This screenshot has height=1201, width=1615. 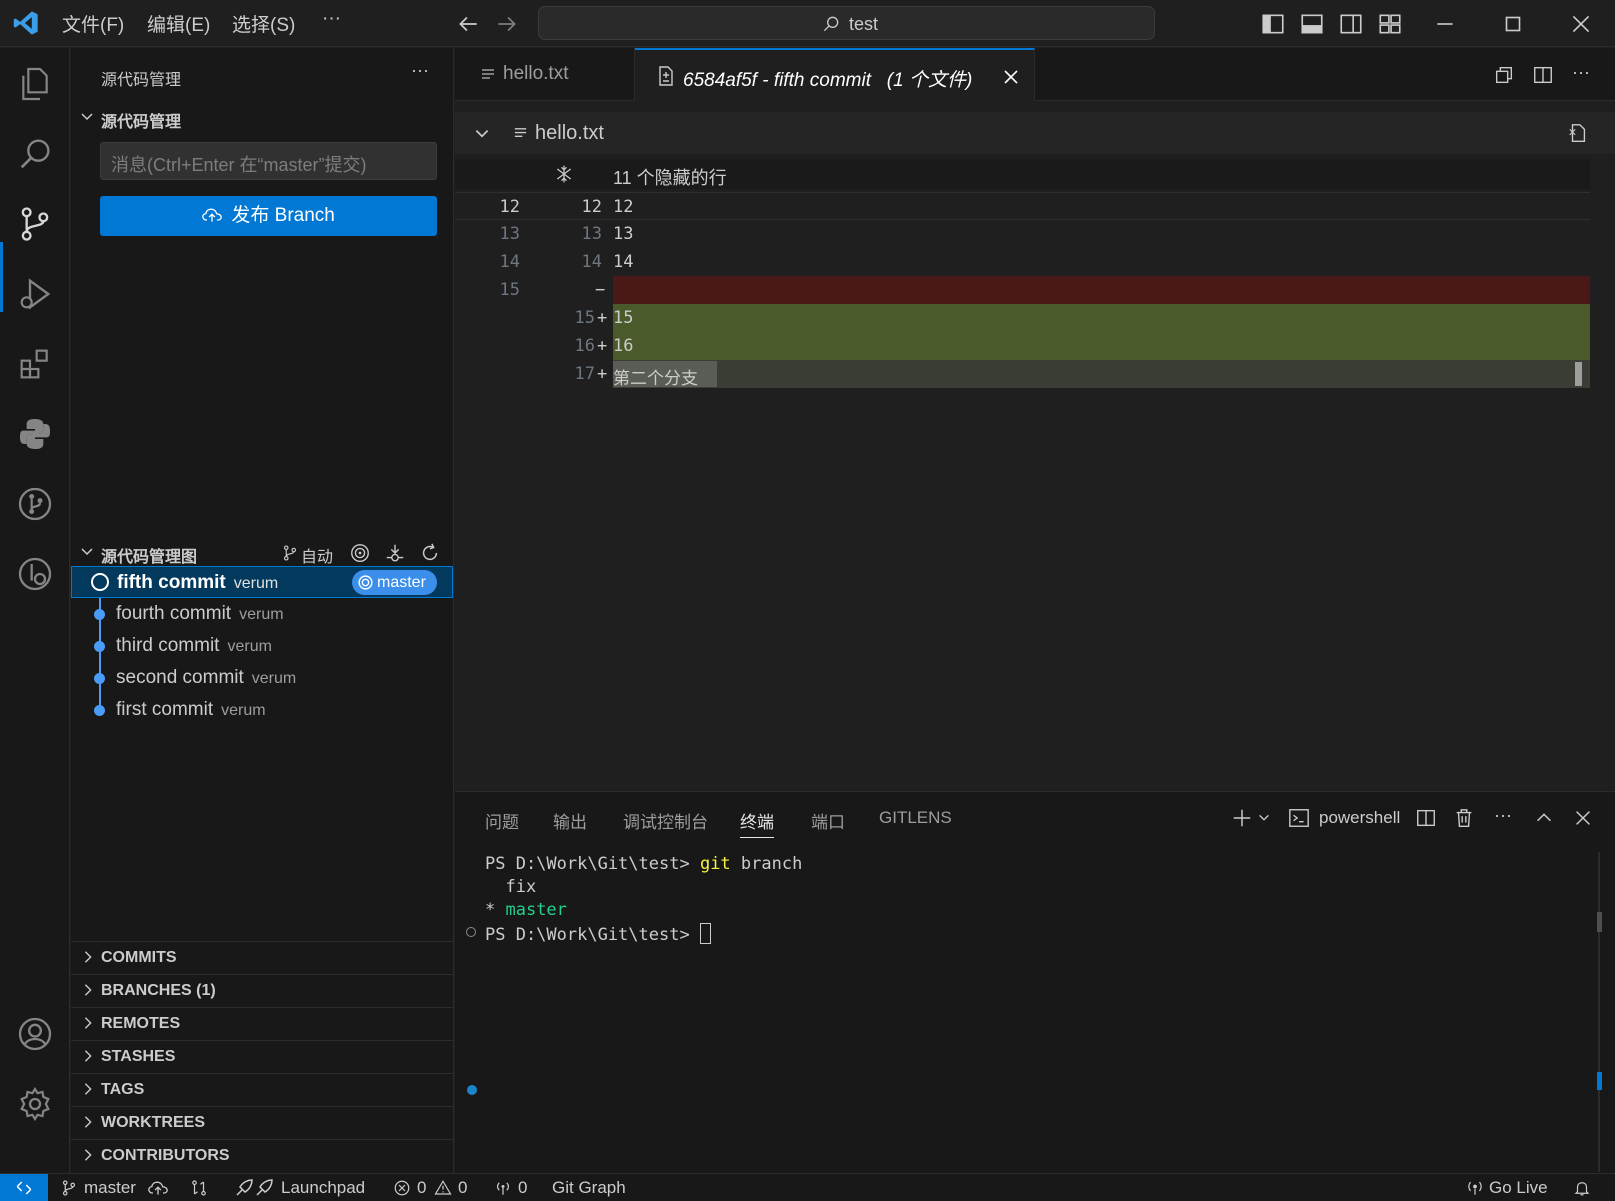 What do you see at coordinates (262, 1122) in the screenshot?
I see `gitlens-section-worktrees: WORKTREES` at bounding box center [262, 1122].